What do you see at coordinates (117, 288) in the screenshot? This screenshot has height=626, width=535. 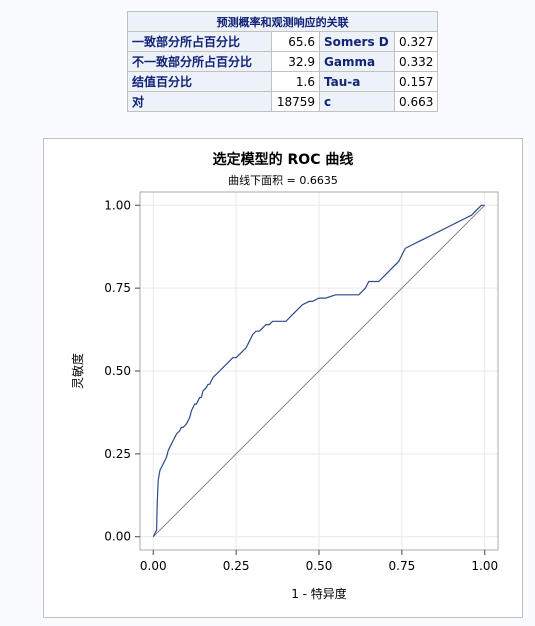 I see `y-tick-label: 0.75` at bounding box center [117, 288].